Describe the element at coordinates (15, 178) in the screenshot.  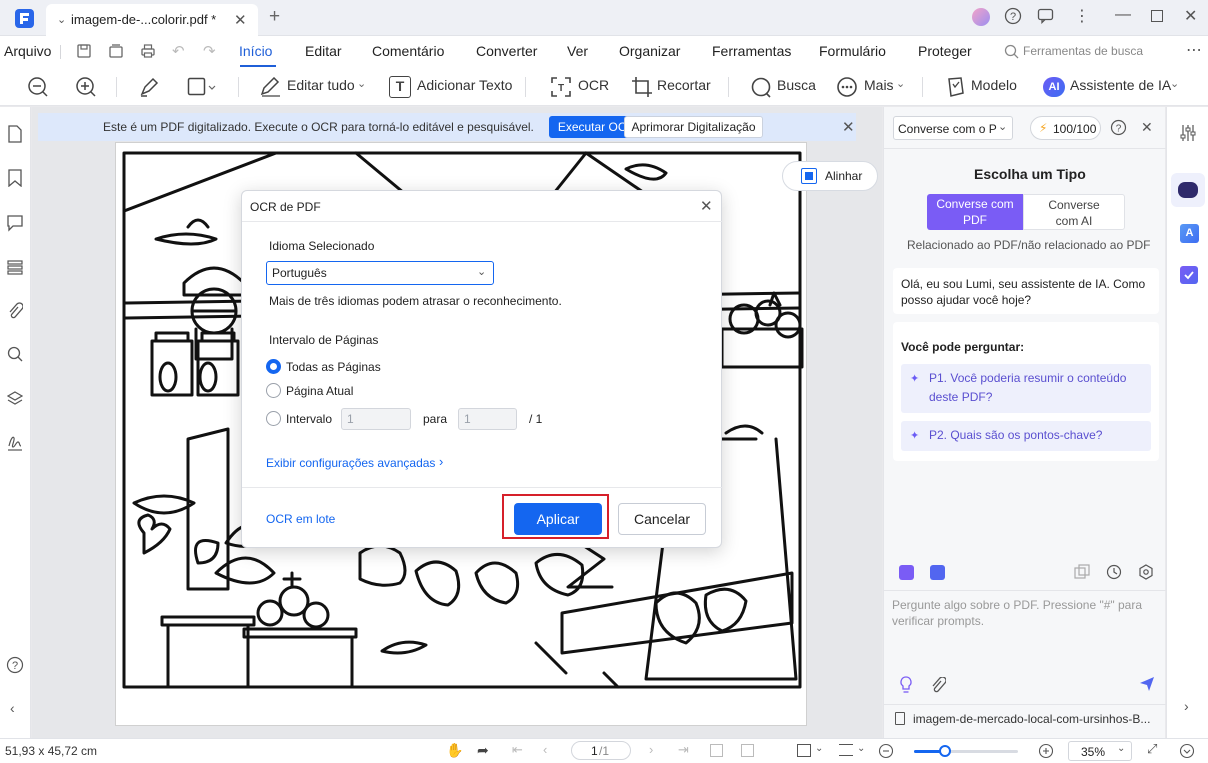
I see `bookmark-icon` at that location.